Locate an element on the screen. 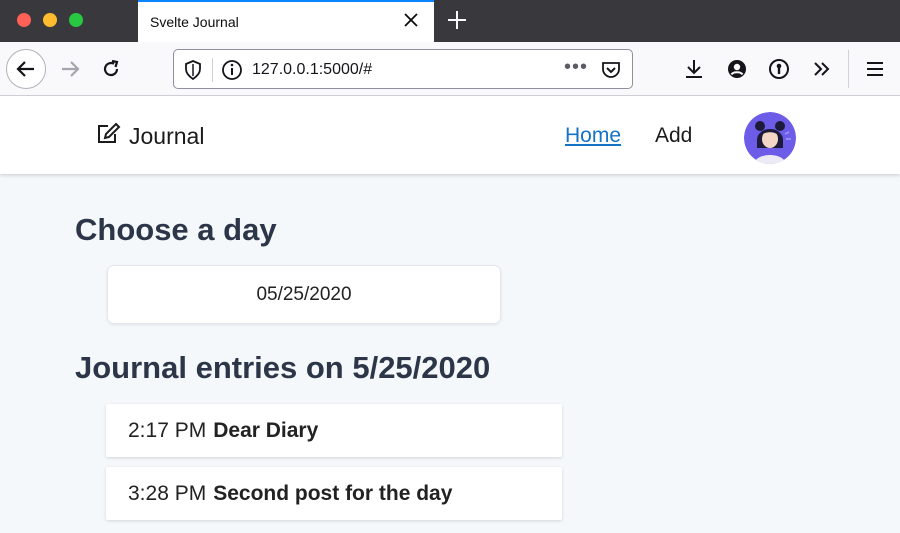 Image resolution: width=900 pixels, height=533 pixels. entry-title: Second post for the day is located at coordinates (333, 493).